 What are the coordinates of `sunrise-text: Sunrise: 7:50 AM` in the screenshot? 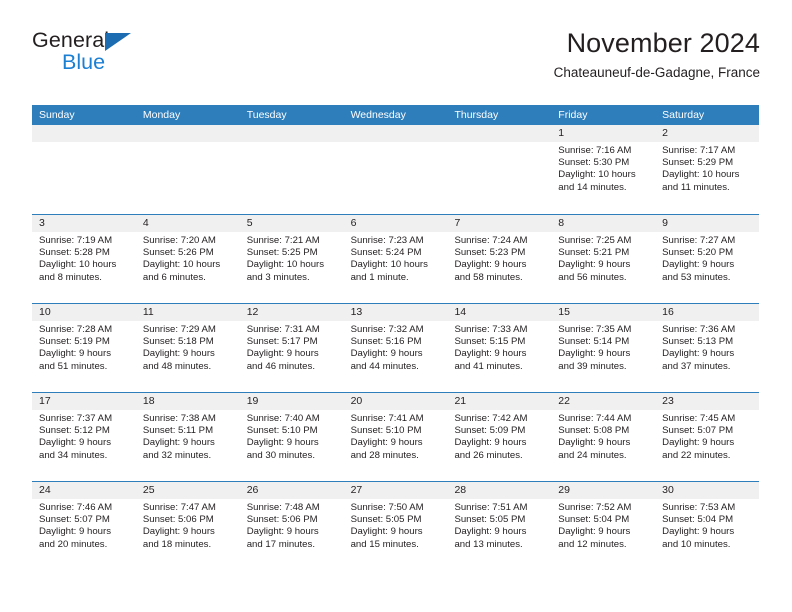 It's located at (387, 507).